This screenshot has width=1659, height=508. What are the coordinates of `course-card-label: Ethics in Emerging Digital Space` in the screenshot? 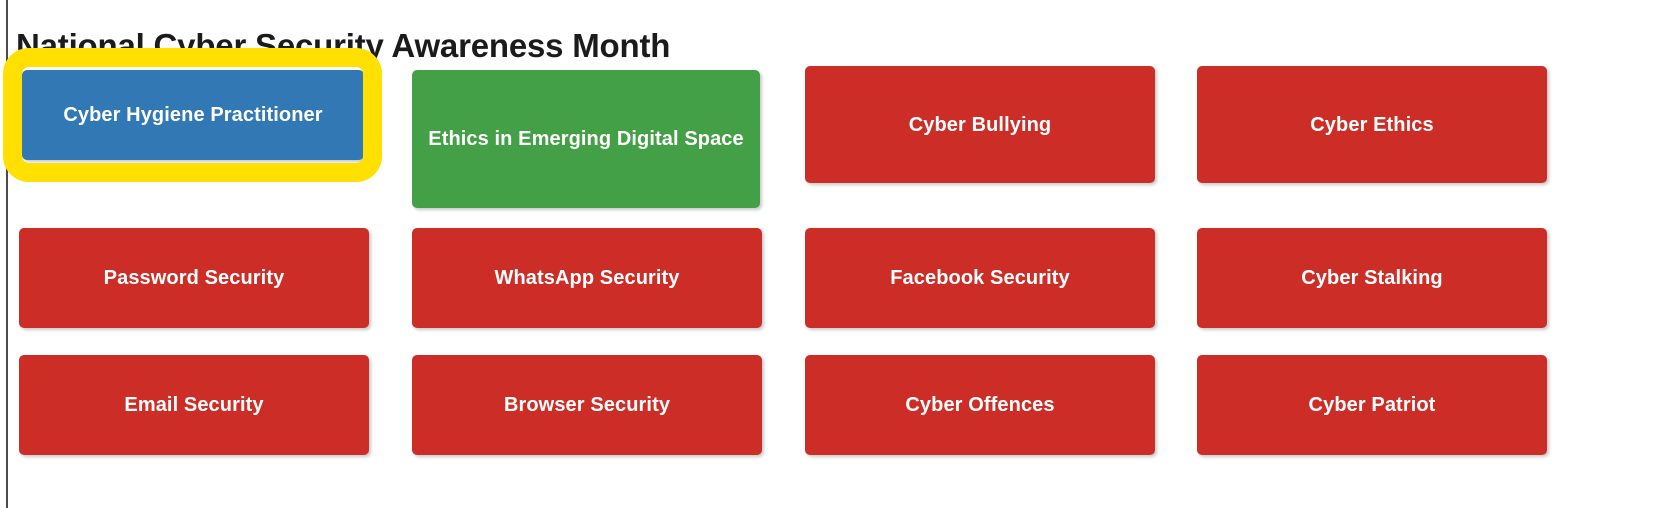 It's located at (586, 139).